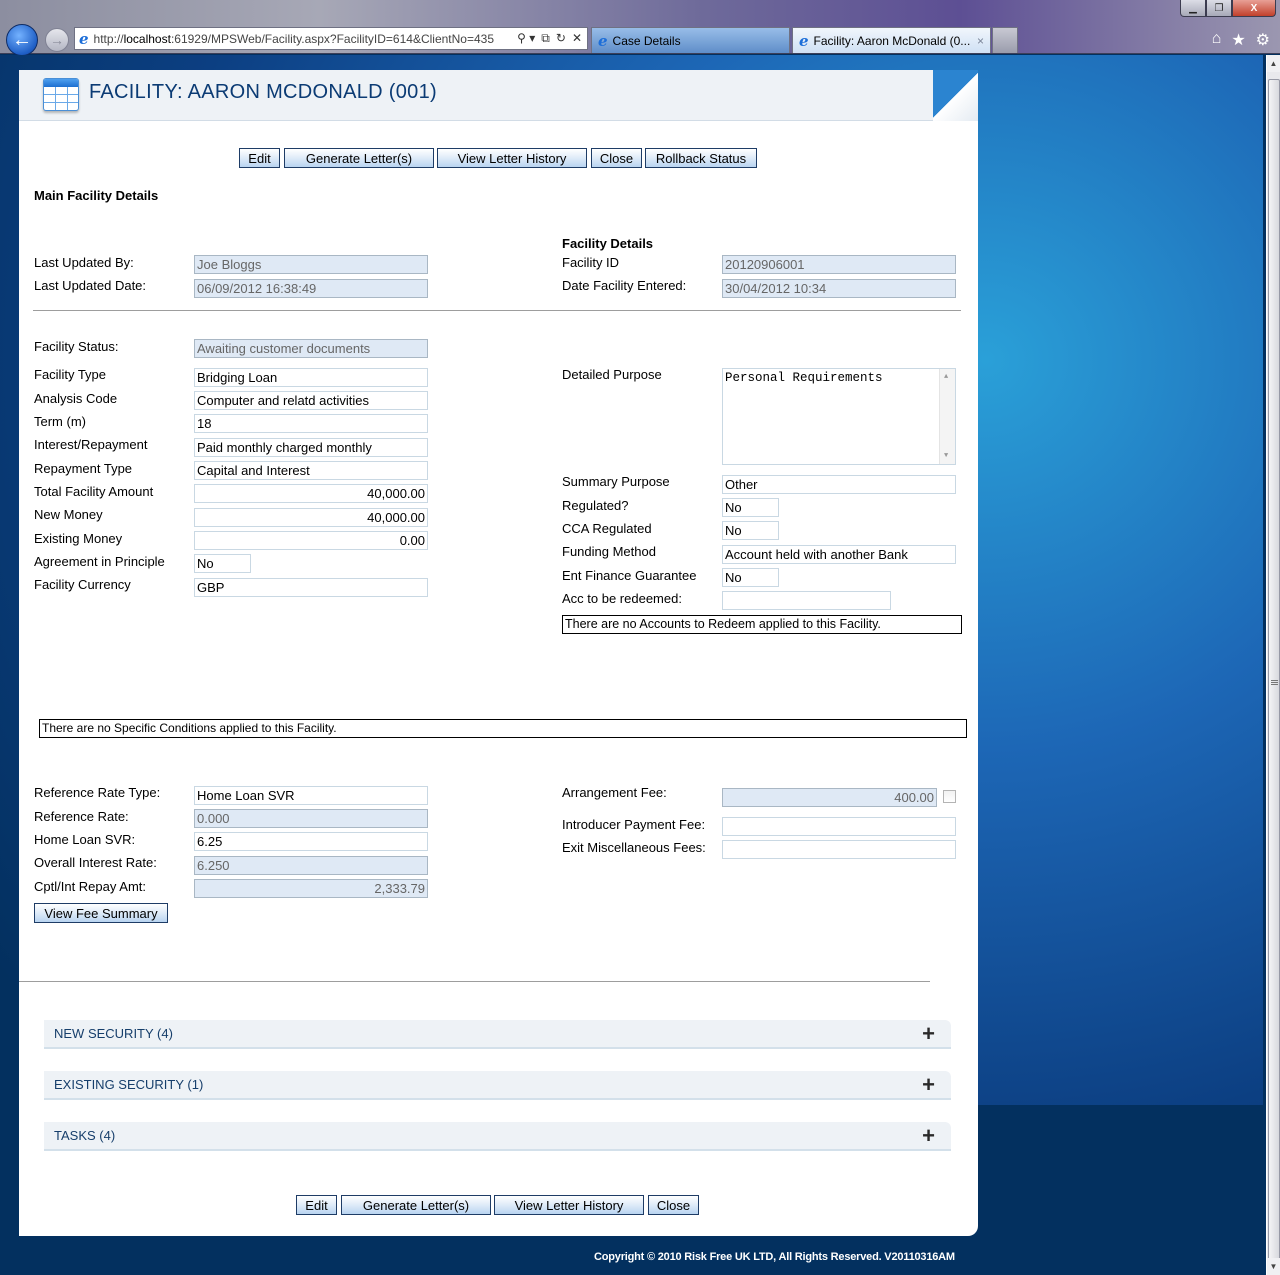  I want to click on compatibility-view-icon: ⧉, so click(545, 38).